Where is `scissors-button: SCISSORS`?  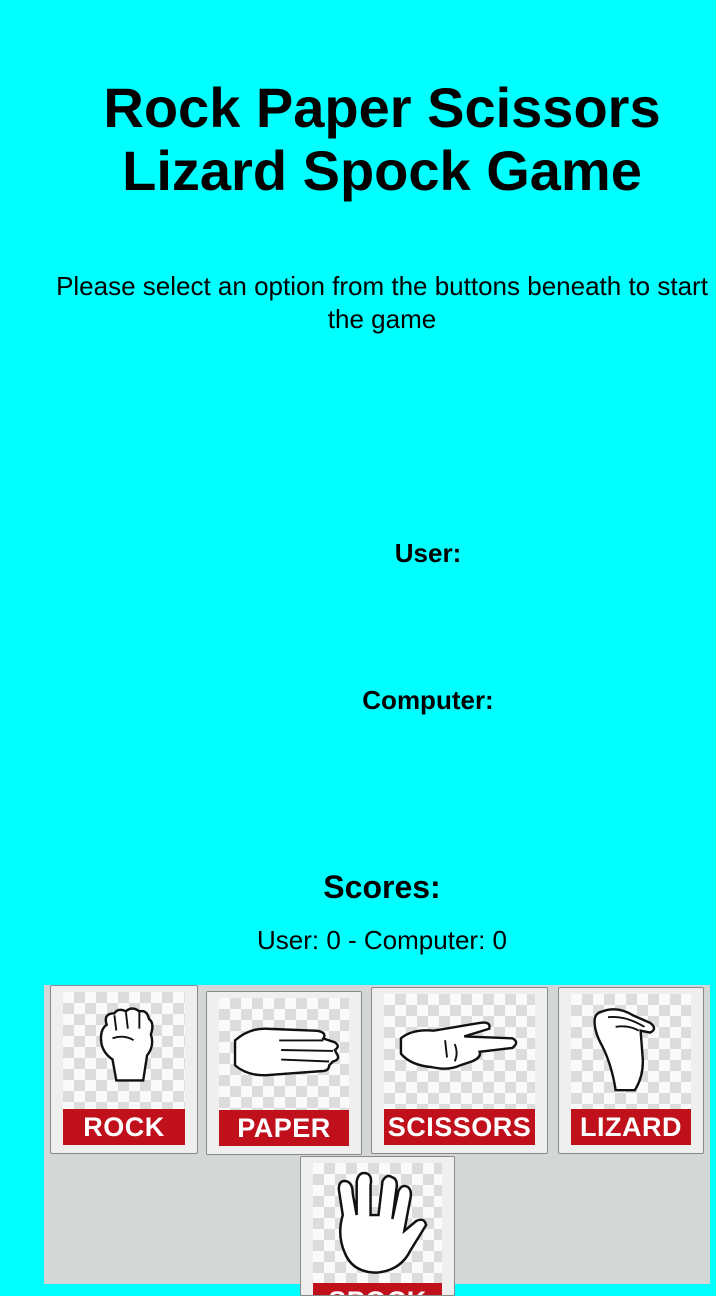
scissors-button: SCISSORS is located at coordinates (459, 1070).